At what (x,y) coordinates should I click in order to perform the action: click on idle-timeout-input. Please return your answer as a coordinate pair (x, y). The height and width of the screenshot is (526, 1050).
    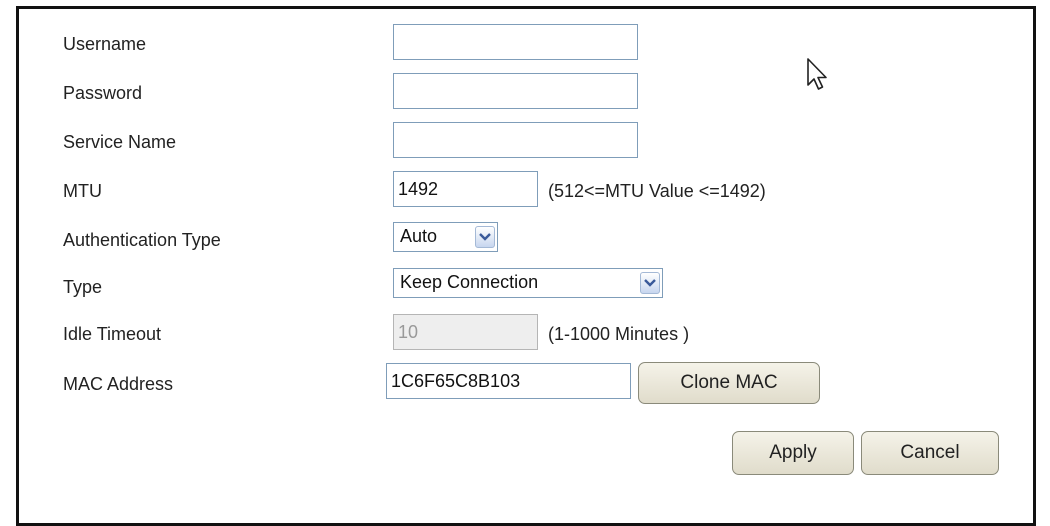
    Looking at the image, I should click on (465, 332).